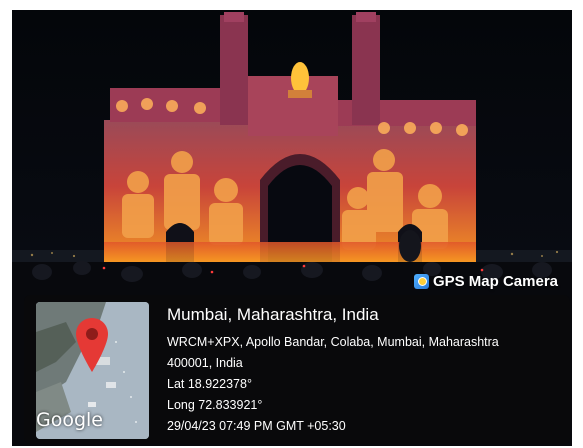 This screenshot has width=583, height=448. What do you see at coordinates (92, 345) in the screenshot?
I see `location-pin-icon` at bounding box center [92, 345].